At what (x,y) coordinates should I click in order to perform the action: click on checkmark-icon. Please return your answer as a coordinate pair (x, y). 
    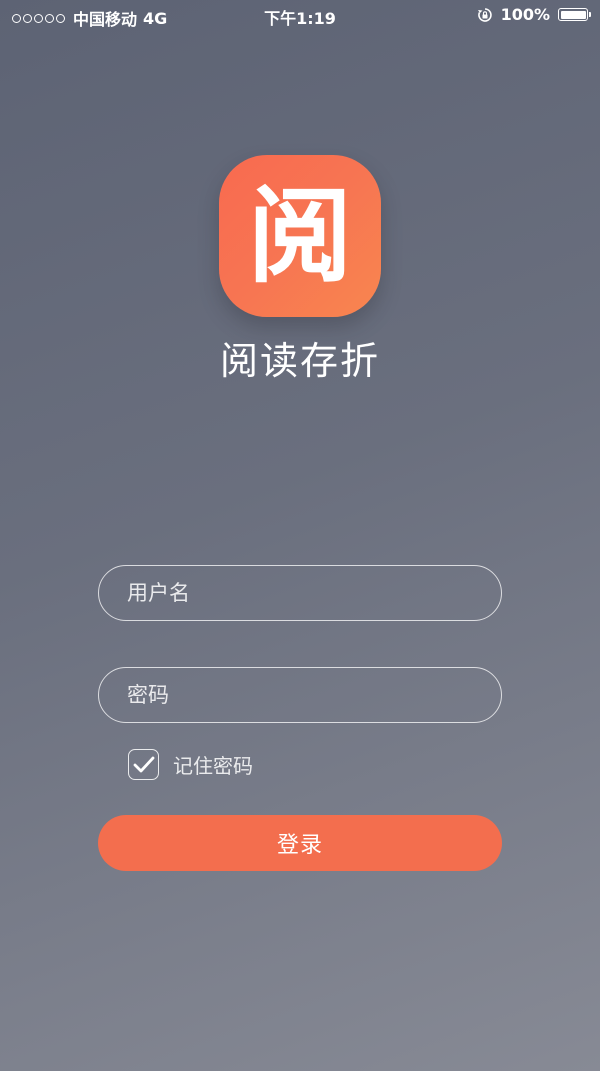
    Looking at the image, I should click on (143, 764).